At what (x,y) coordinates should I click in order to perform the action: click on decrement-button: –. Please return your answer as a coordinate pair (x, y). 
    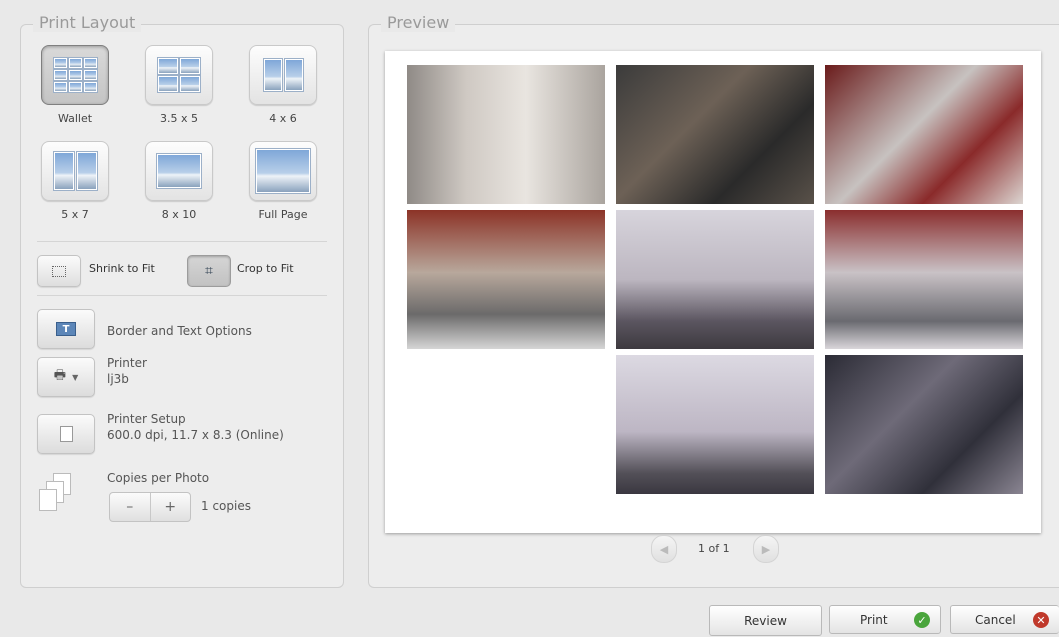
    Looking at the image, I should click on (130, 507).